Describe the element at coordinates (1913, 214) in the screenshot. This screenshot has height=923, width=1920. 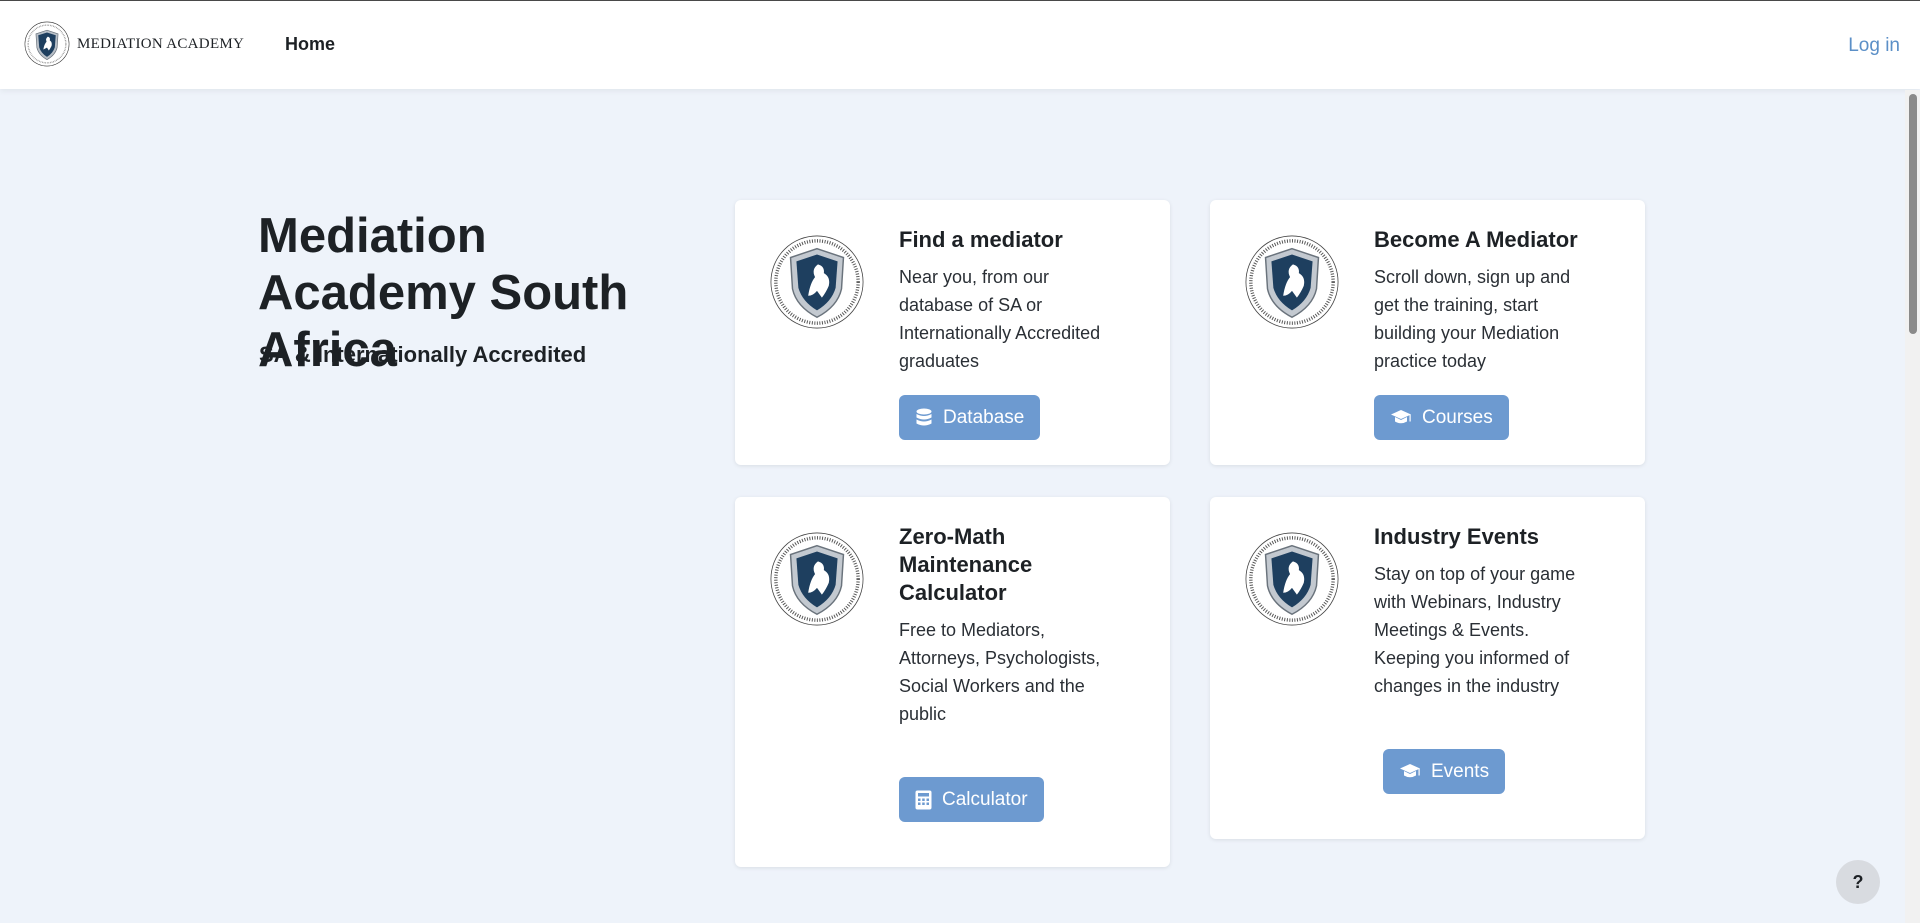
I see `scrollbar-thumb` at that location.